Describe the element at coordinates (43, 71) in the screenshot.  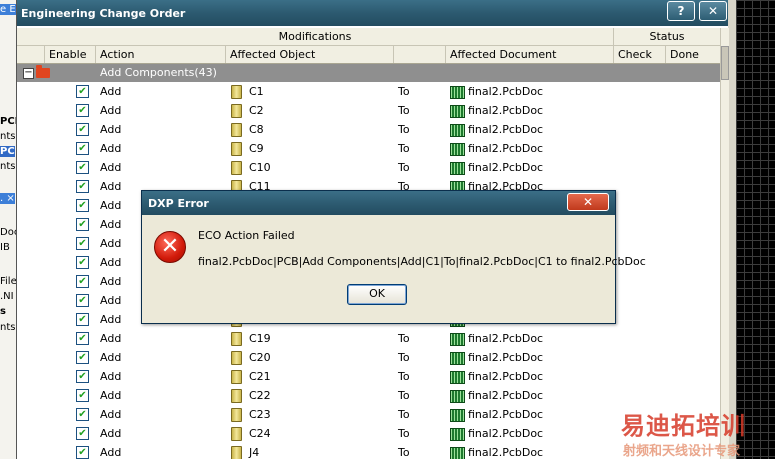
I see `folder-icon` at that location.